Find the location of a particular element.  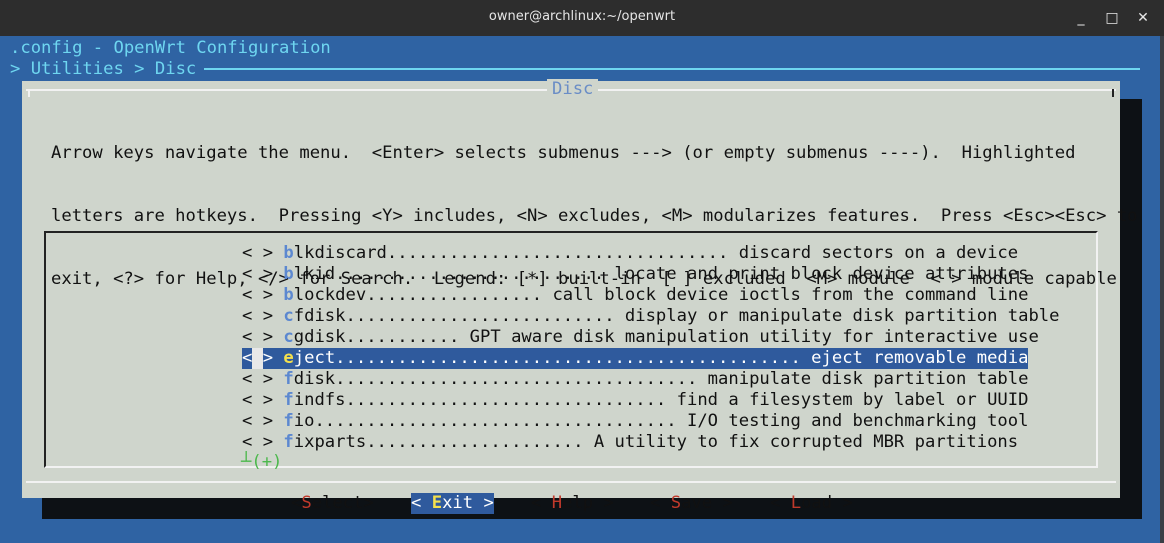

select-button: <Select> is located at coordinates (332, 503).